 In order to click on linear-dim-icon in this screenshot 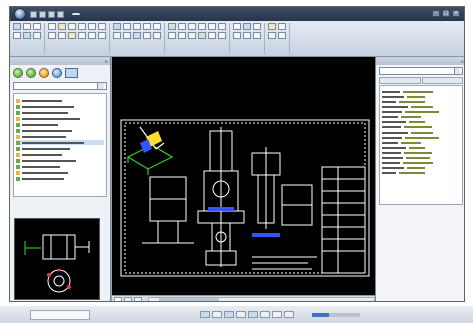, I will do `click(117, 35)`.